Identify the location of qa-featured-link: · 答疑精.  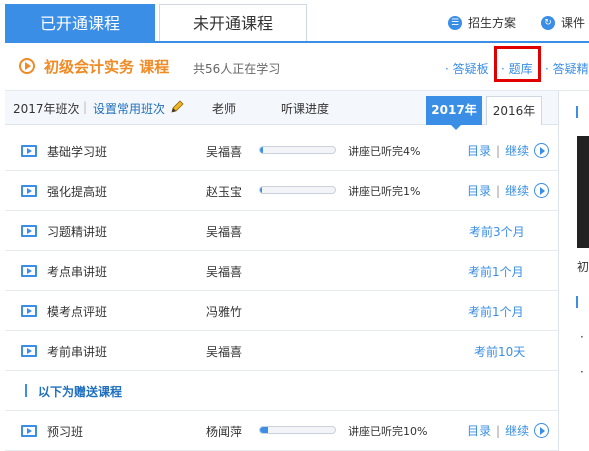
(567, 68).